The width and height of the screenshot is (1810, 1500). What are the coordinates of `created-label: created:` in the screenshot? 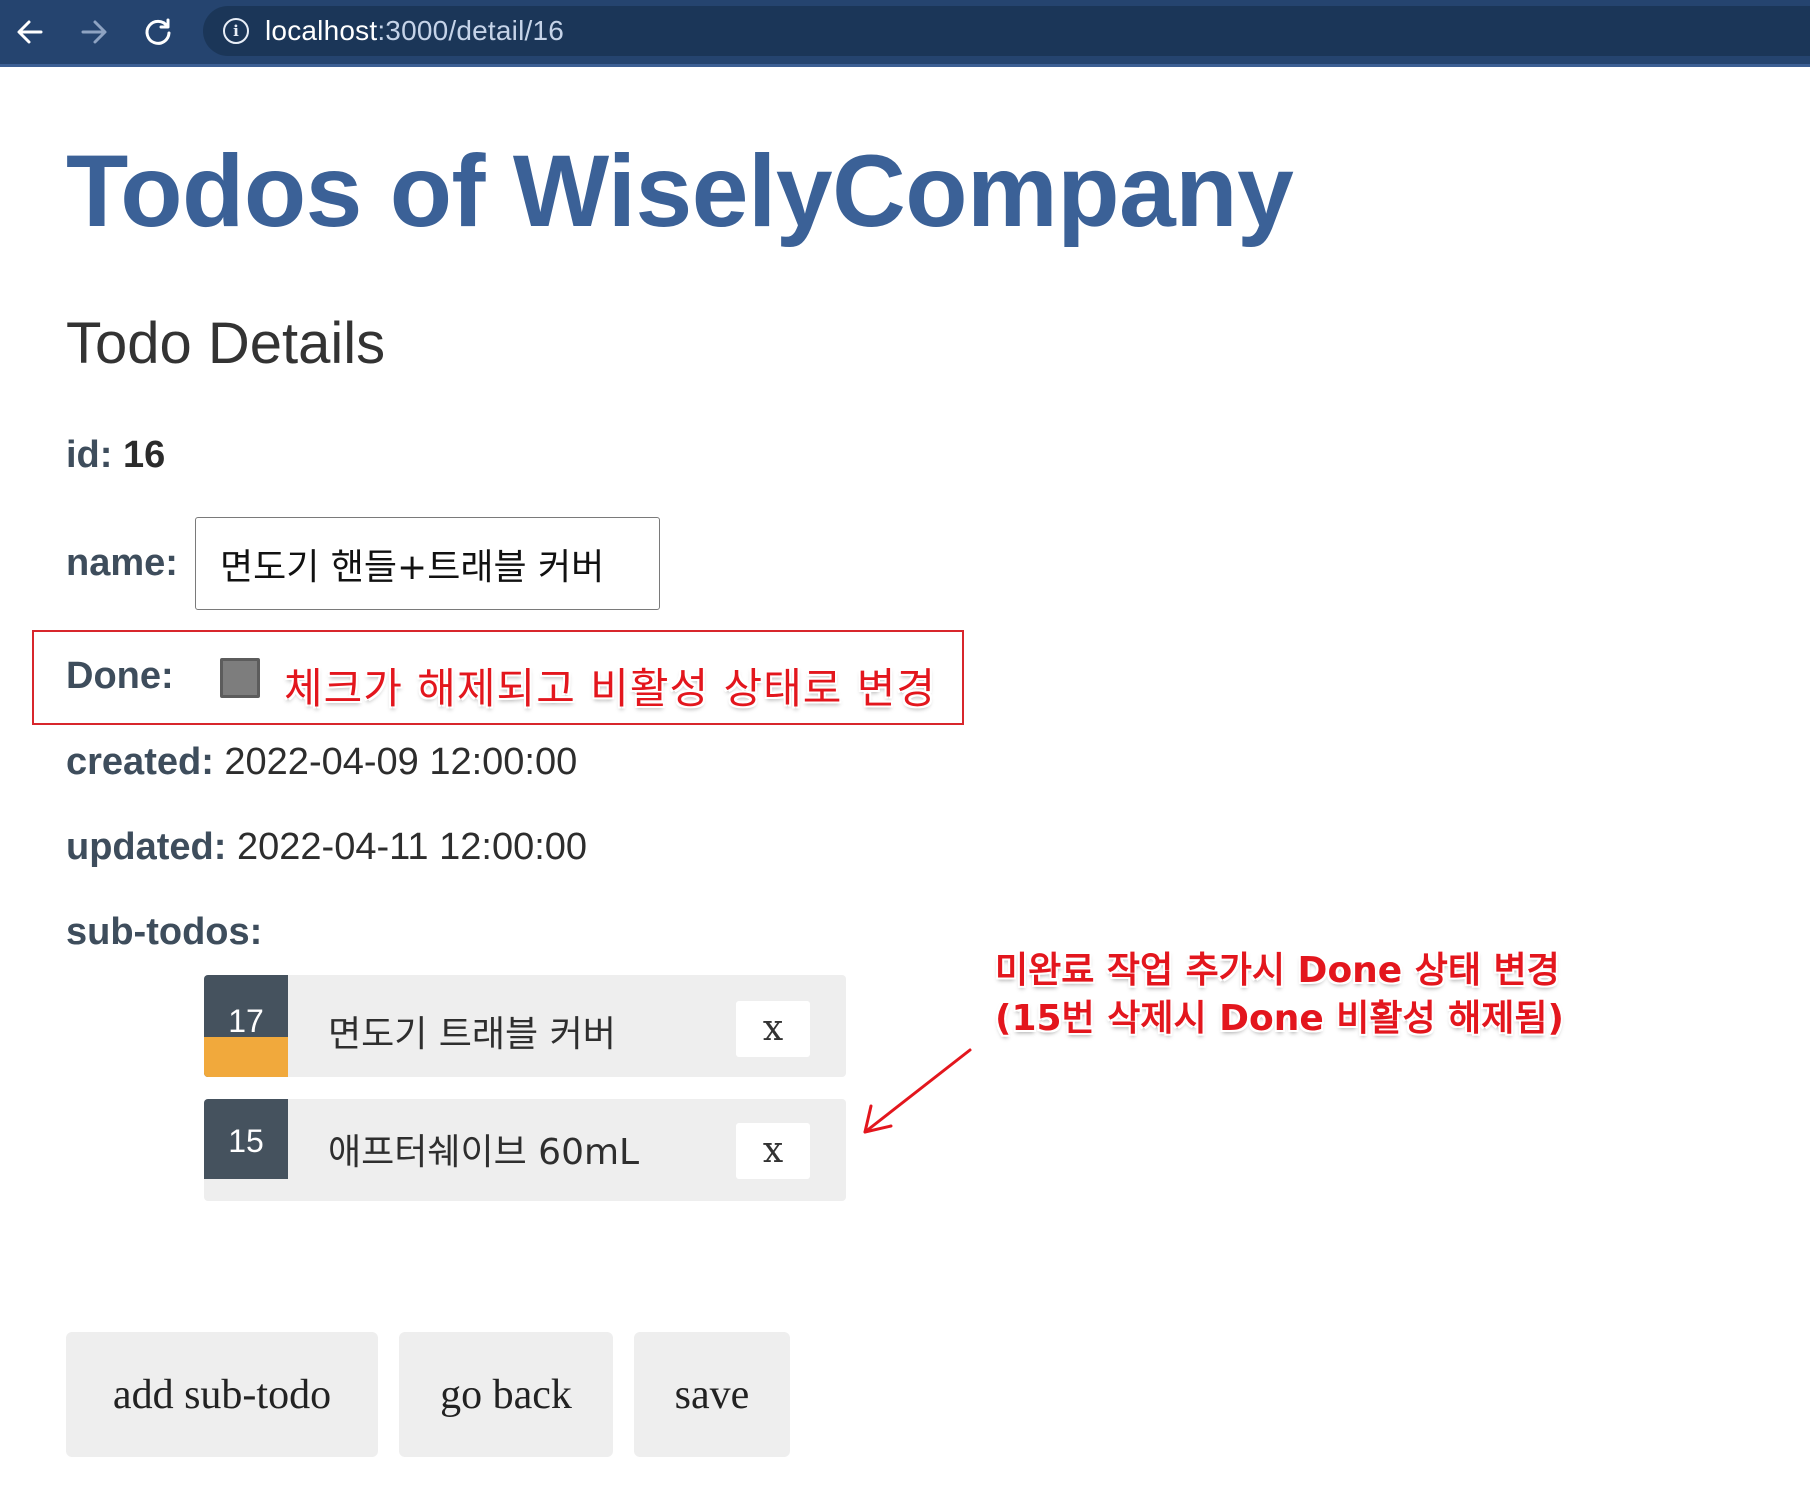 It's located at (140, 762).